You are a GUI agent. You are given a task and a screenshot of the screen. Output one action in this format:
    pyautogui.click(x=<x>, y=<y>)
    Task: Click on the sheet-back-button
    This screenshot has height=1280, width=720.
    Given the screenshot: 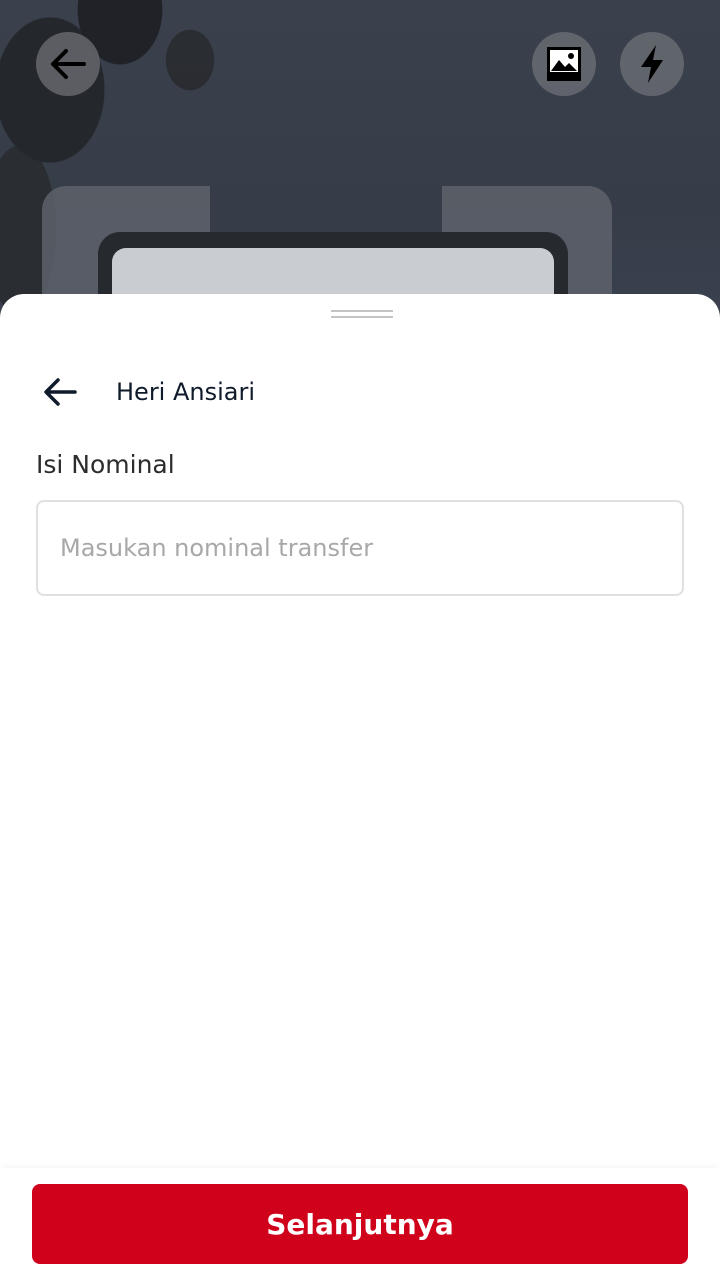 What is the action you would take?
    pyautogui.click(x=60, y=392)
    